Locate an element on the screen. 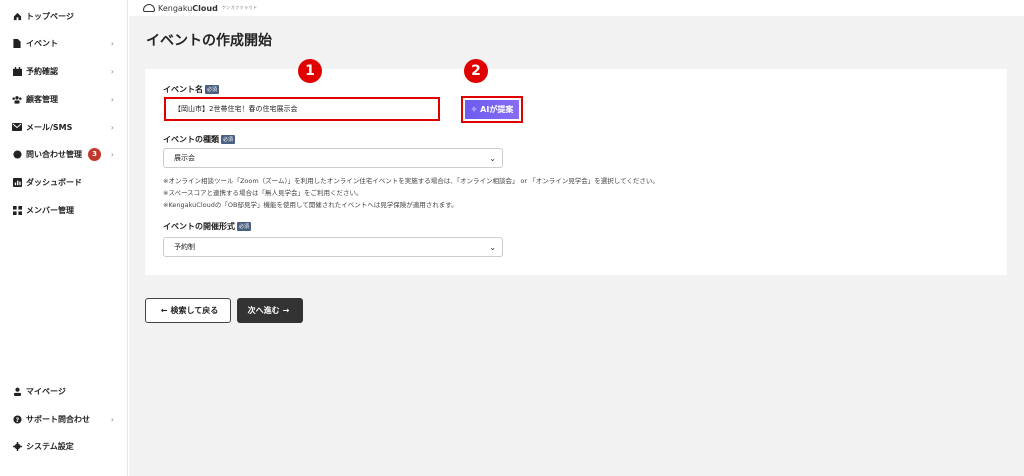  event-name-label: イベント名 必須 is located at coordinates (191, 89).